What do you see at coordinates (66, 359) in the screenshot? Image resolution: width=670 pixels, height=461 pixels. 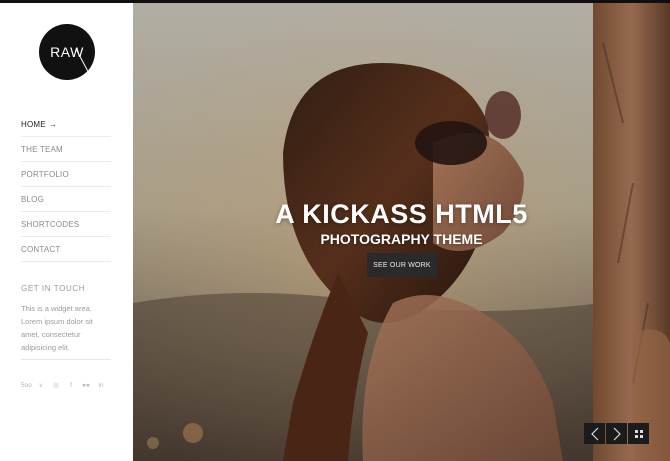 I see `divider` at bounding box center [66, 359].